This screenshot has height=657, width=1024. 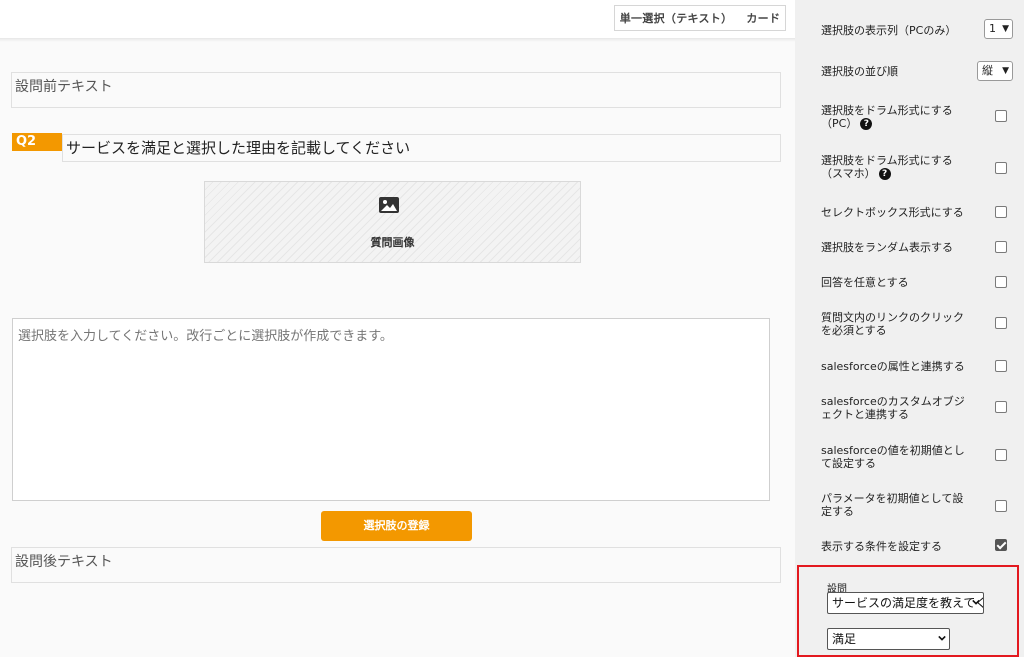 What do you see at coordinates (392, 222) in the screenshot?
I see `question-image-dropzone: 質問画像` at bounding box center [392, 222].